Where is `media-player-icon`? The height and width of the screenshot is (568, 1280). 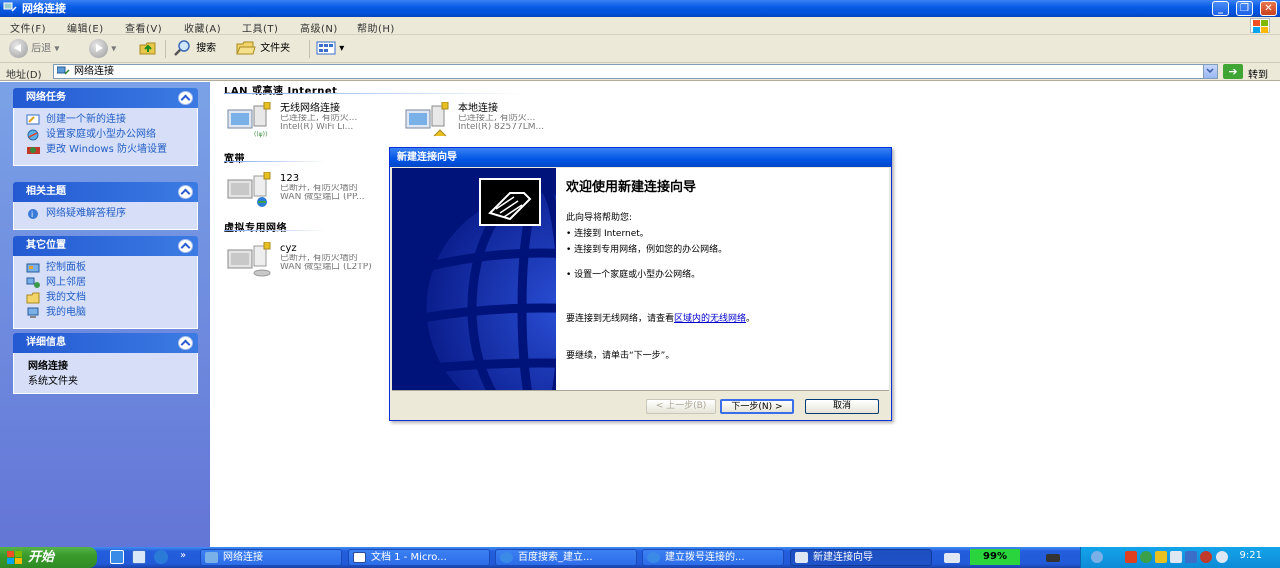 media-player-icon is located at coordinates (117, 557).